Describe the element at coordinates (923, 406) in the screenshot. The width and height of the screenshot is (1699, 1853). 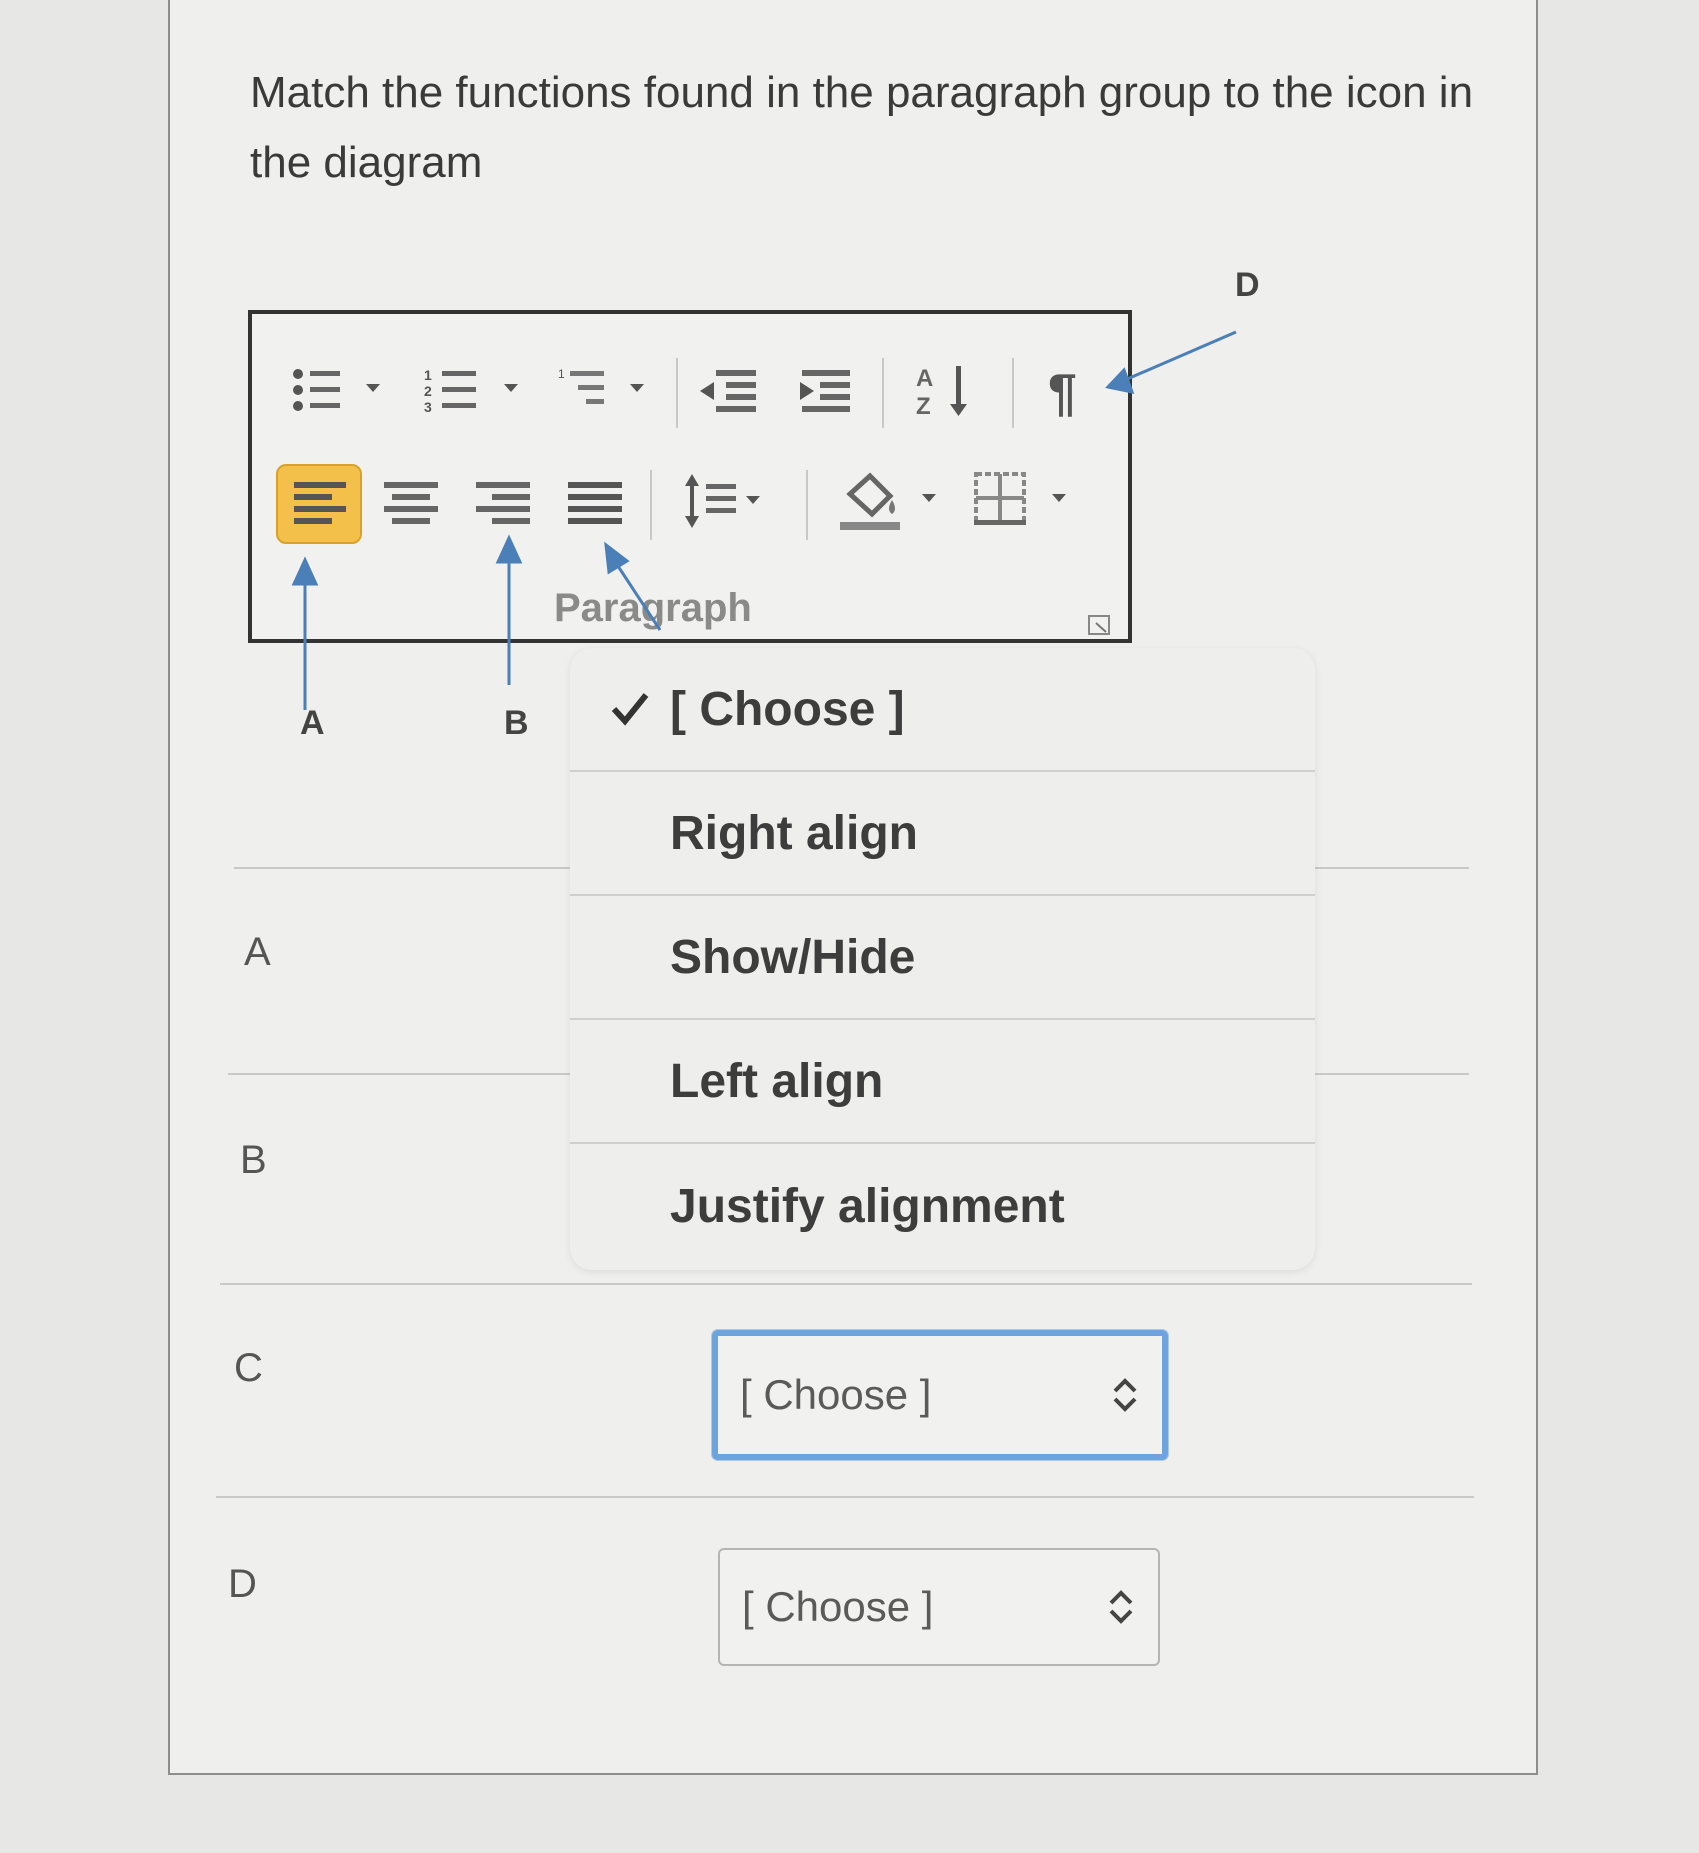
I see `svg-text: Z` at that location.